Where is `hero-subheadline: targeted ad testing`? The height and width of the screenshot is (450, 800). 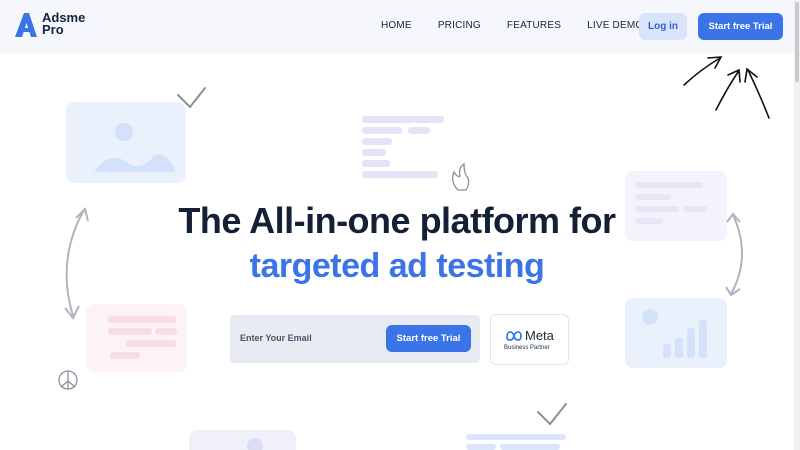 hero-subheadline: targeted ad testing is located at coordinates (397, 266).